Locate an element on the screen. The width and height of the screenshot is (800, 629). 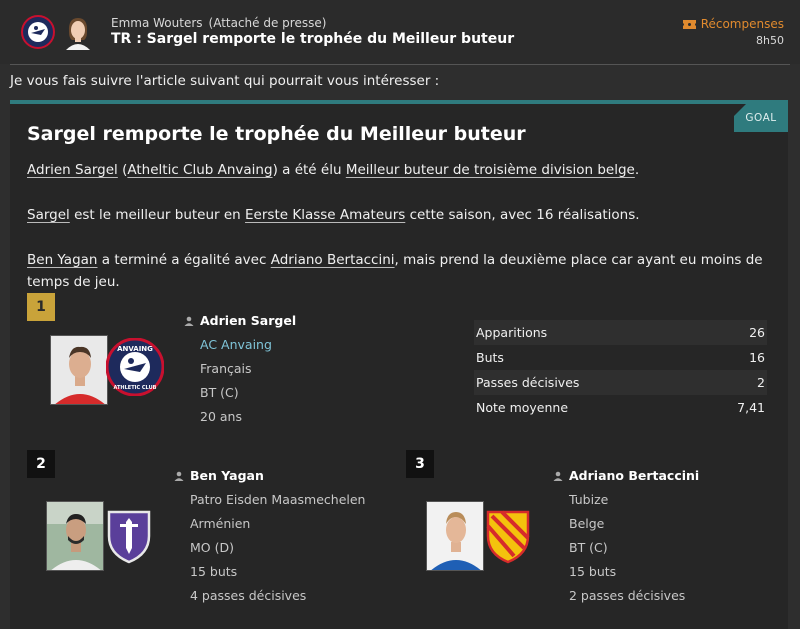
winner-3-goals: 15 buts is located at coordinates (593, 571).